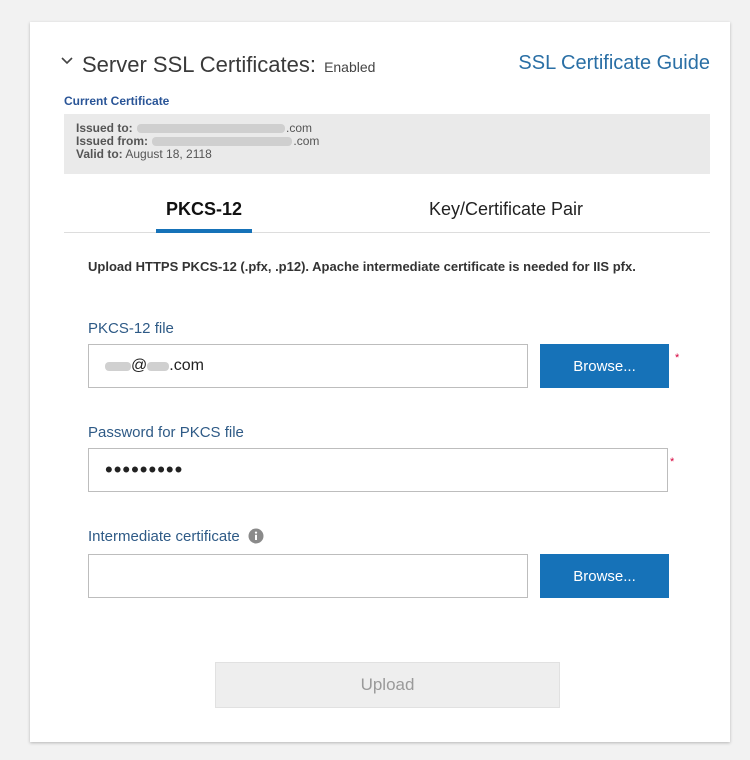 The height and width of the screenshot is (760, 750). Describe the element at coordinates (387, 154) in the screenshot. I see `valid-to-row: Valid to: August 18, 2118` at that location.